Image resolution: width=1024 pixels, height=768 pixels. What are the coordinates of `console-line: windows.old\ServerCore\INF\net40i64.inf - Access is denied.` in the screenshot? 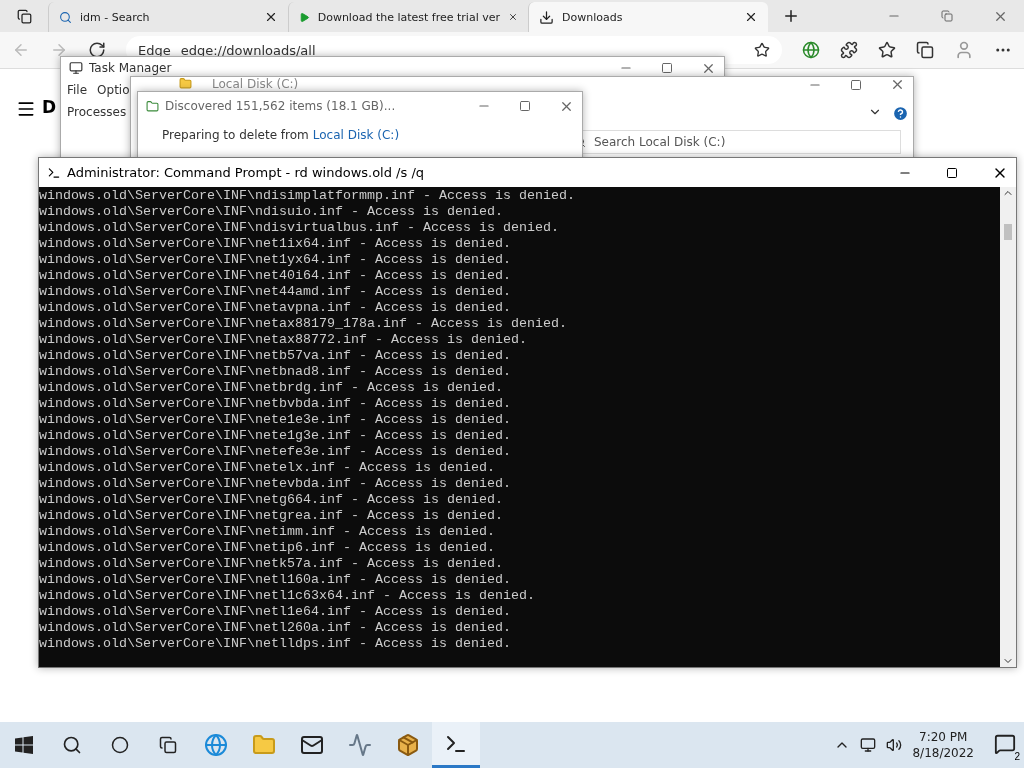 It's located at (275, 276).